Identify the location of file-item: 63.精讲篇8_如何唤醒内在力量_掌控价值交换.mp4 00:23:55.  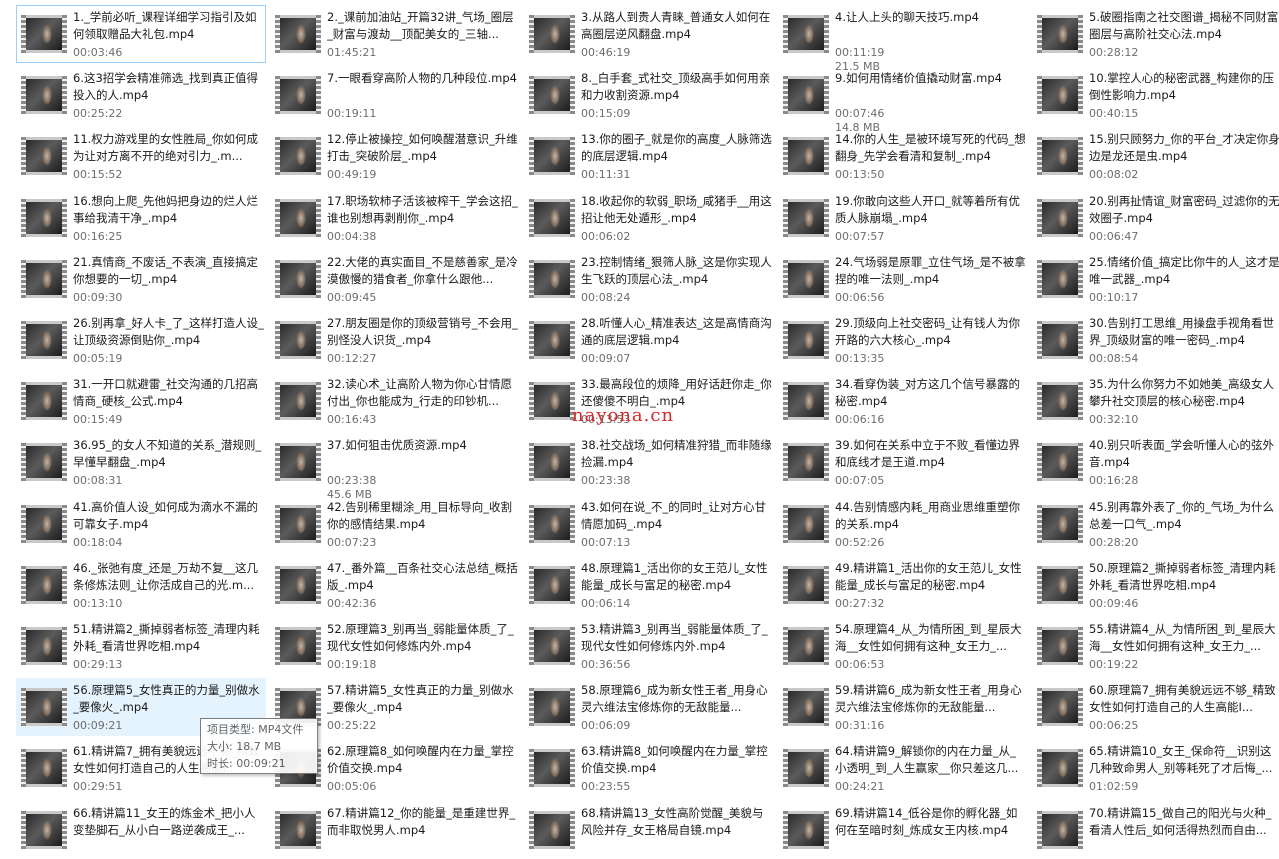
(649, 768).